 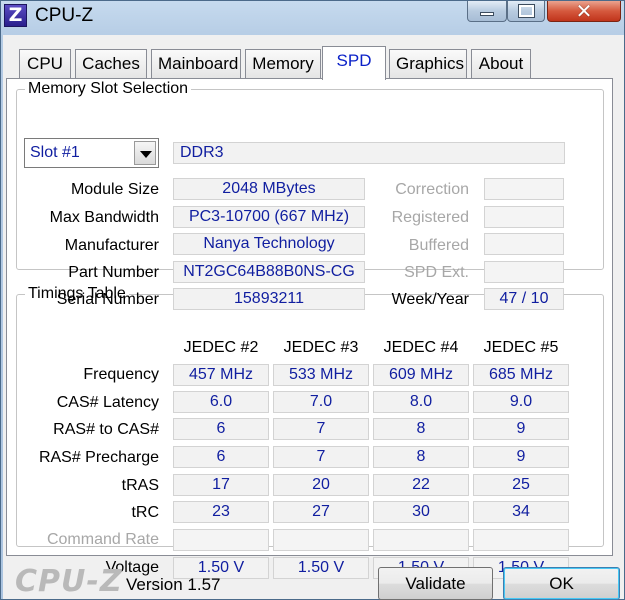 What do you see at coordinates (521, 402) in the screenshot?
I see `timing-cell: 9.0` at bounding box center [521, 402].